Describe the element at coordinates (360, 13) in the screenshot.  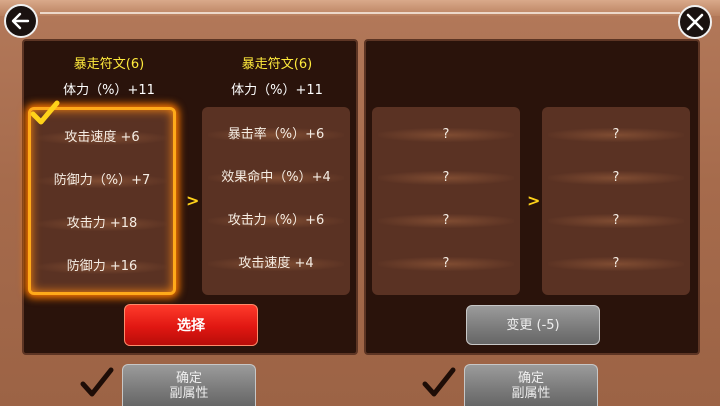
I see `top-divider` at that location.